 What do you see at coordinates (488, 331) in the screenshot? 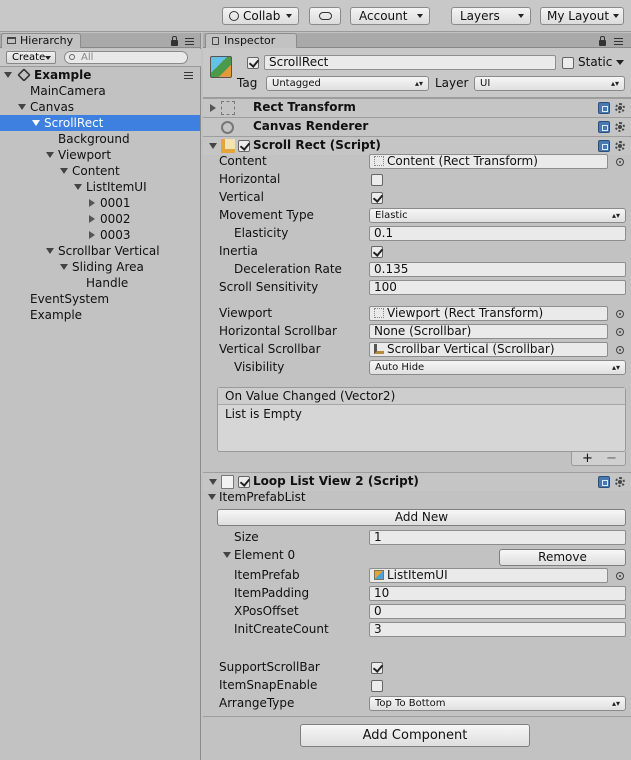
I see `horizontal-scrollbar-field: None (Scrollbar)` at bounding box center [488, 331].